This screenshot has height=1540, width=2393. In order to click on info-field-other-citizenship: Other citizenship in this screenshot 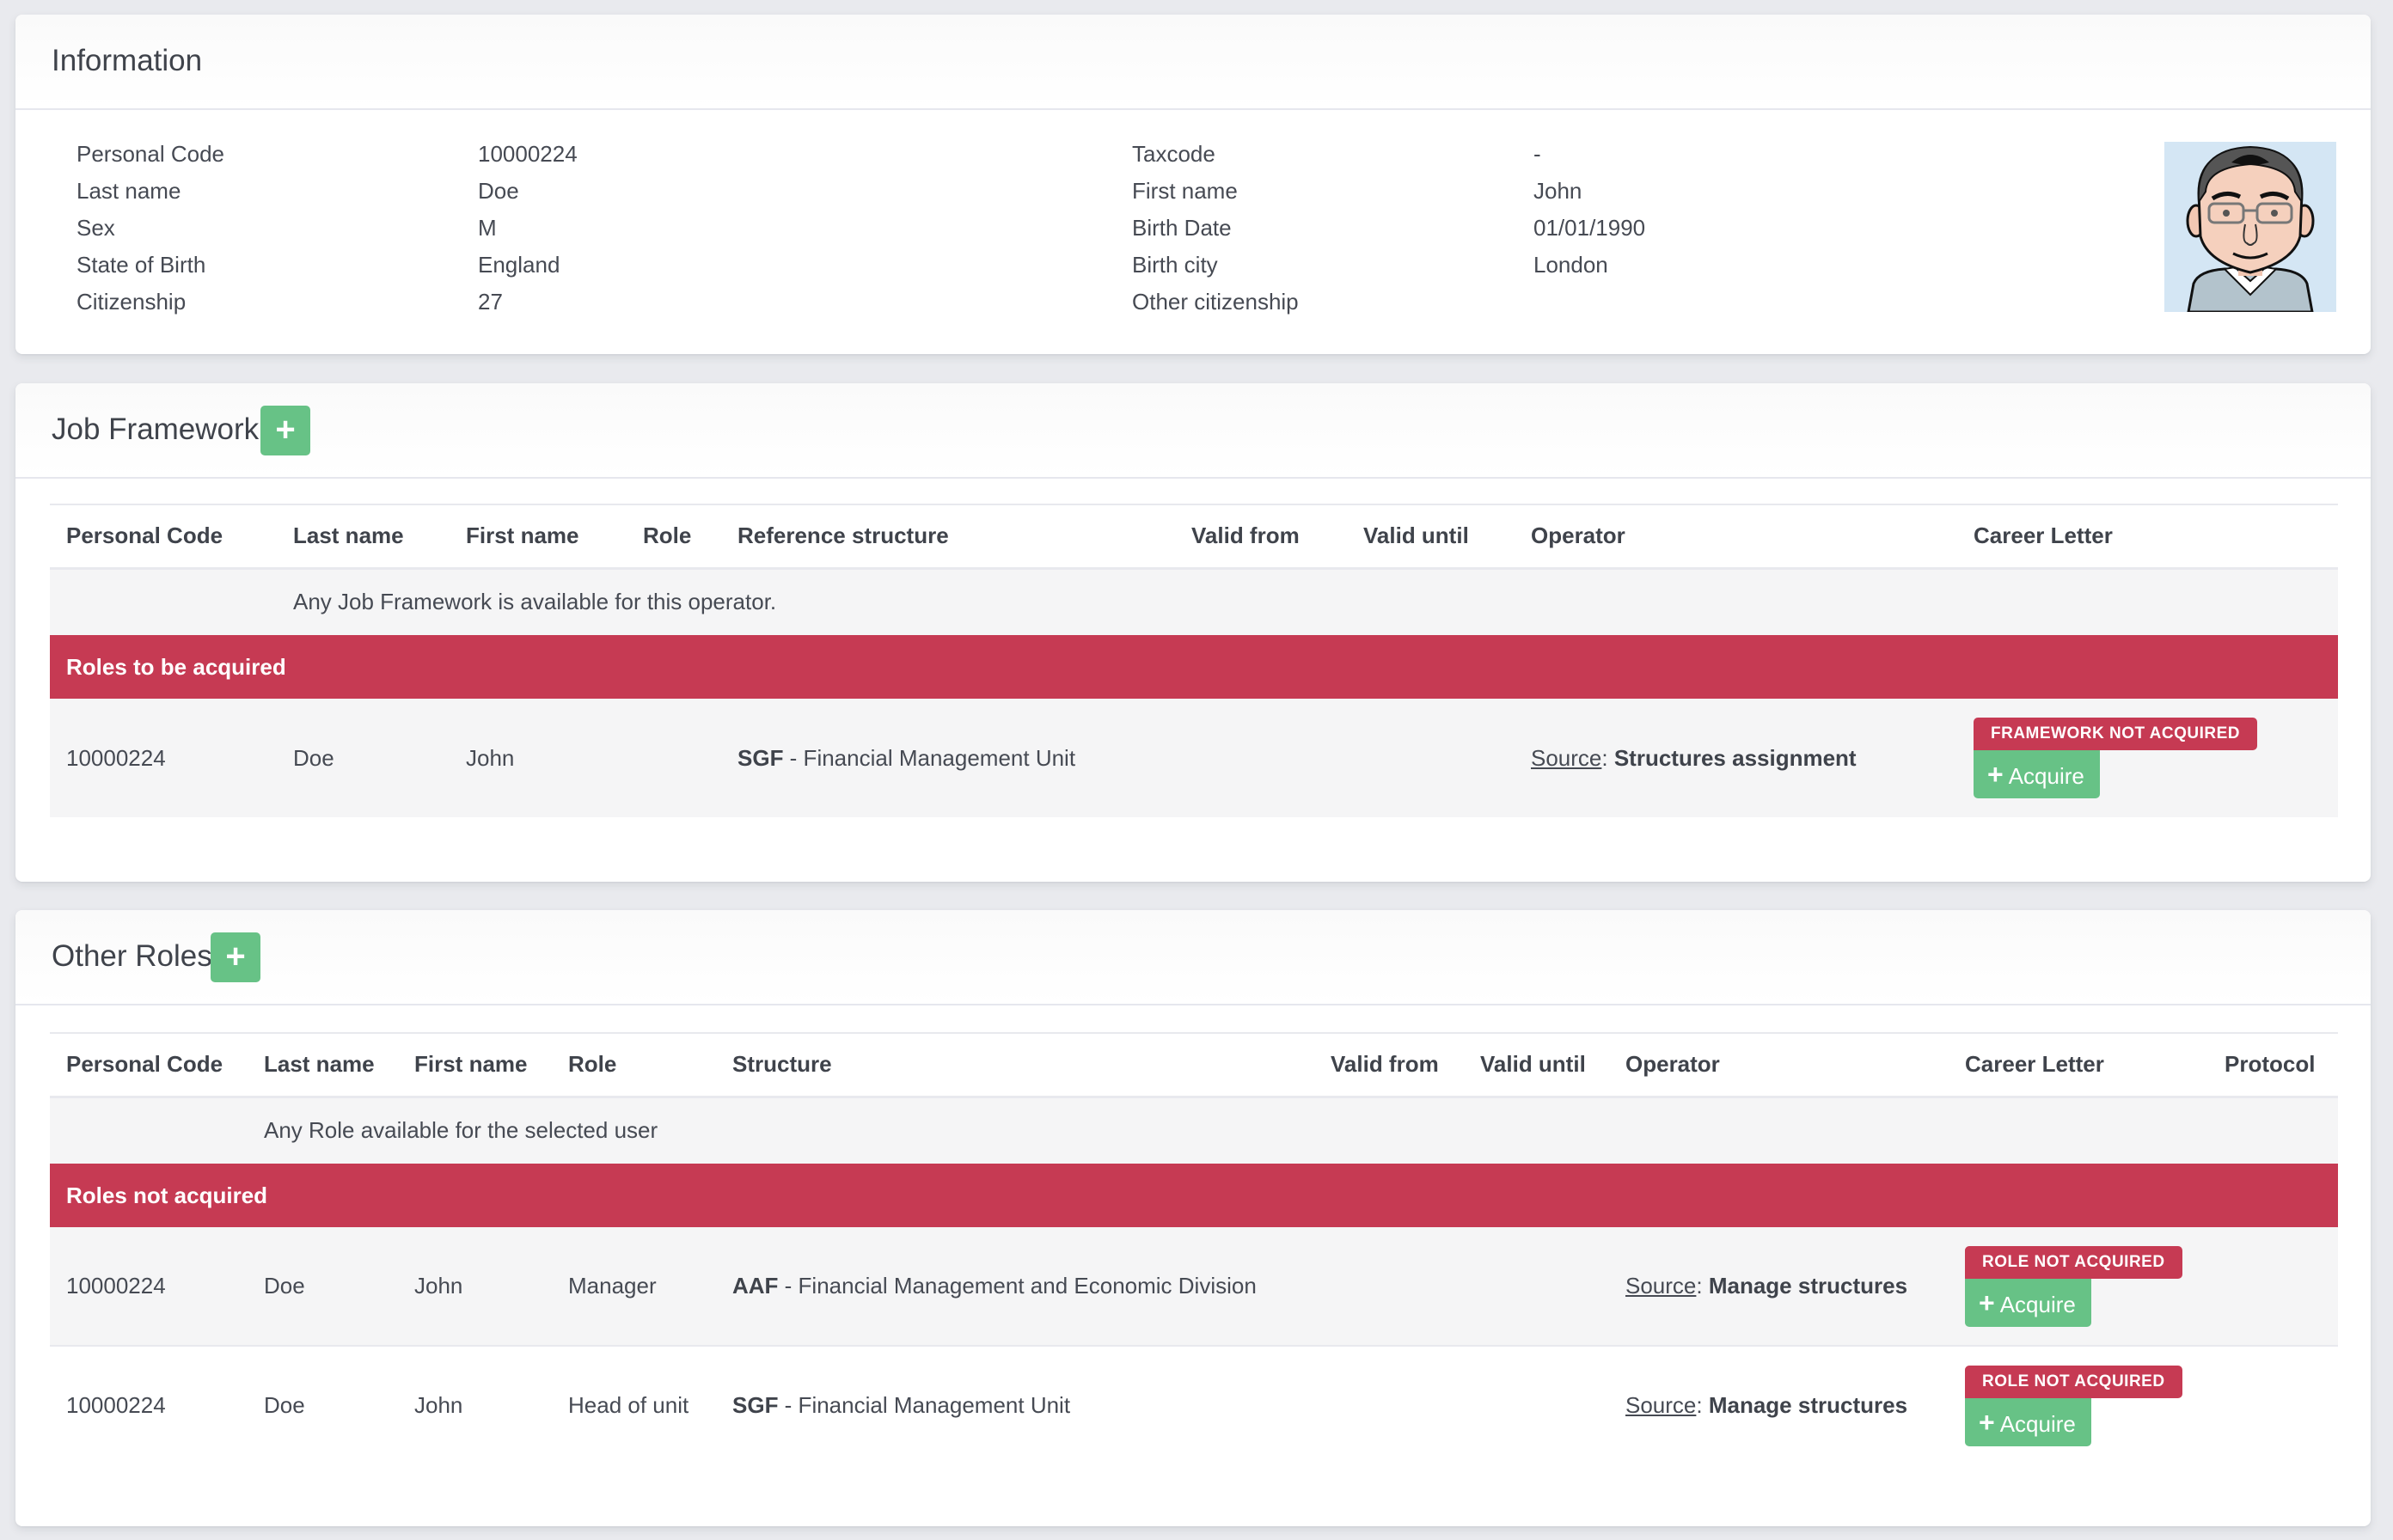, I will do `click(1215, 302)`.